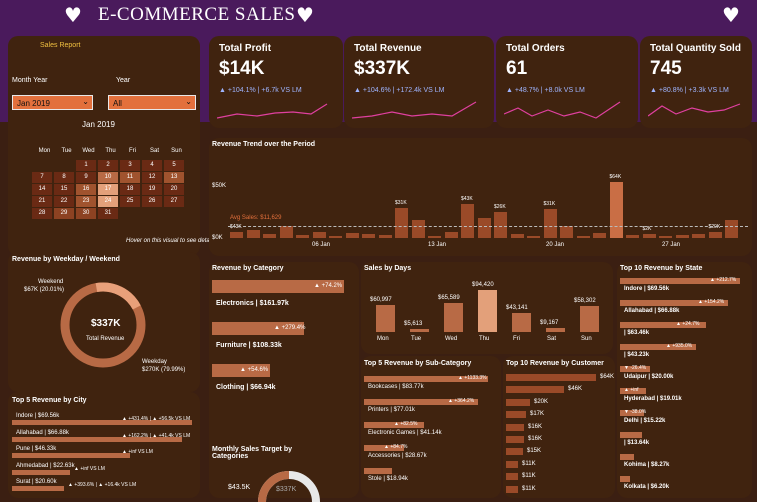 Image resolution: width=757 pixels, height=502 pixels. I want to click on calendar-day: 18, so click(130, 189).